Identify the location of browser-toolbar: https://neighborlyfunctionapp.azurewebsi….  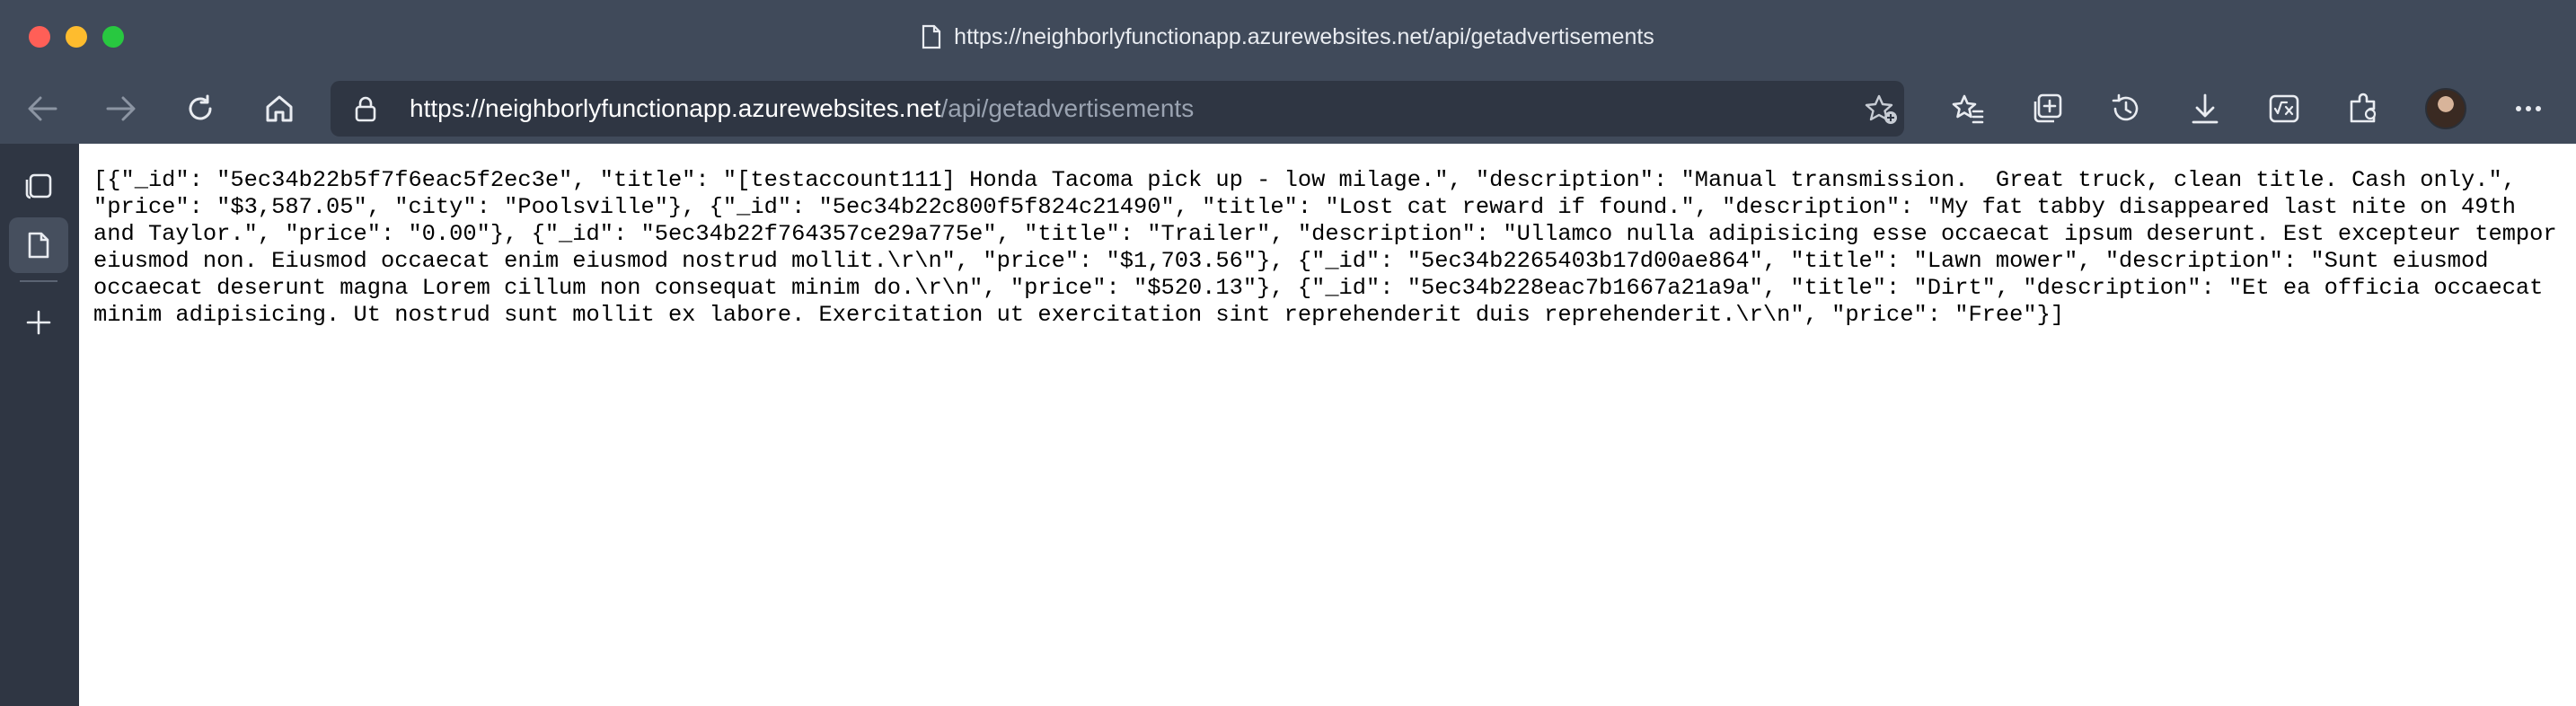
(1288, 109).